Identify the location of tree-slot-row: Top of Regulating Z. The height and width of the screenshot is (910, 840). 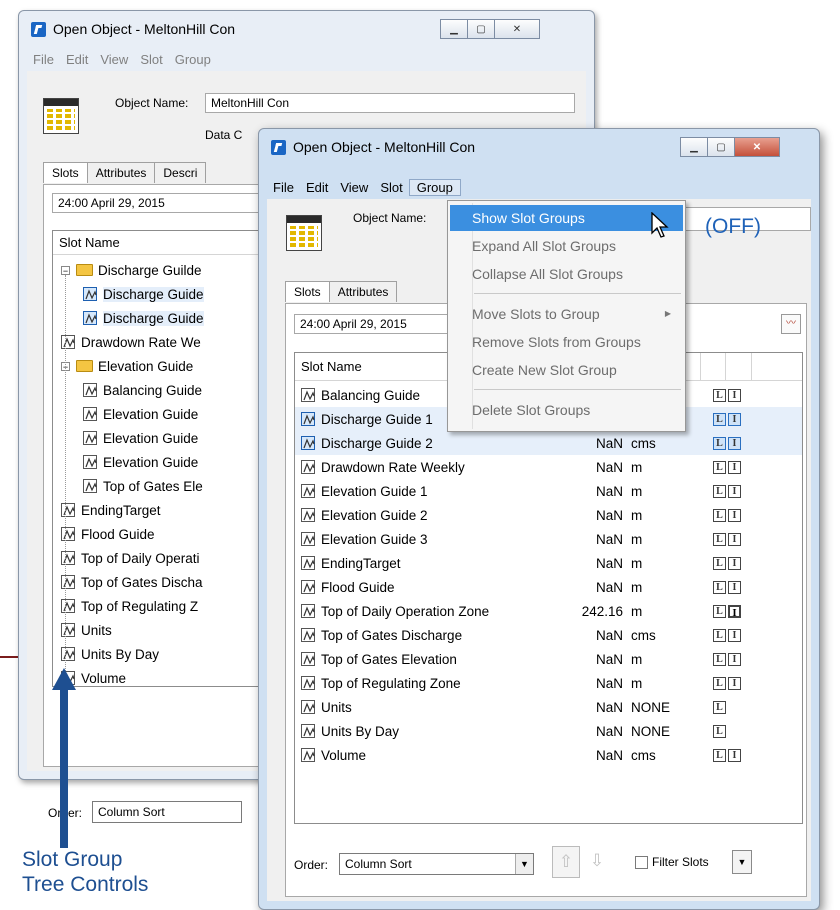
(129, 606).